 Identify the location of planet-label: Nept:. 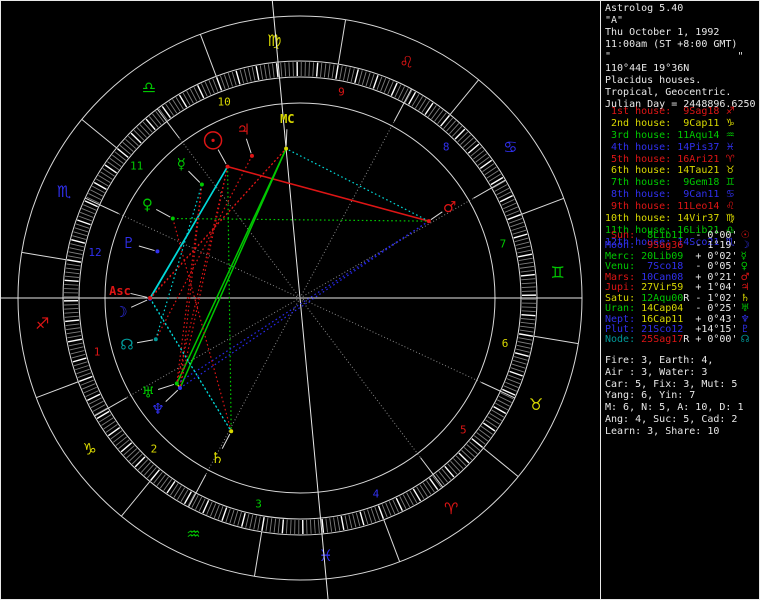
(620, 319).